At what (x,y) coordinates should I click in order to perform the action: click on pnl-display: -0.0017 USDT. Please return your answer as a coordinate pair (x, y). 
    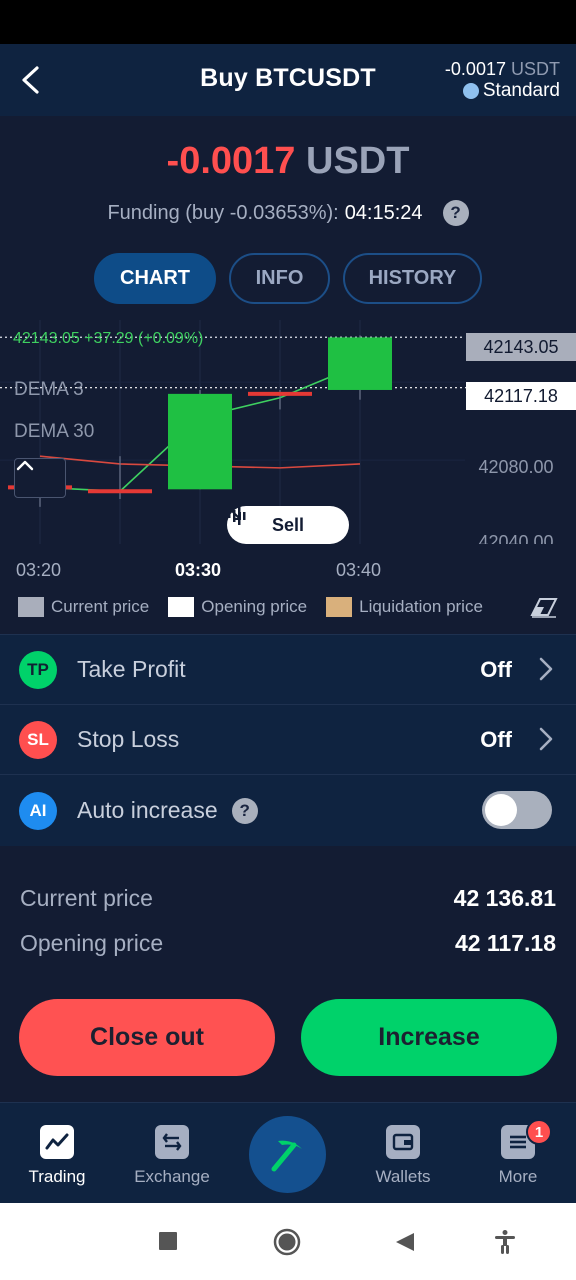
    Looking at the image, I should click on (288, 161).